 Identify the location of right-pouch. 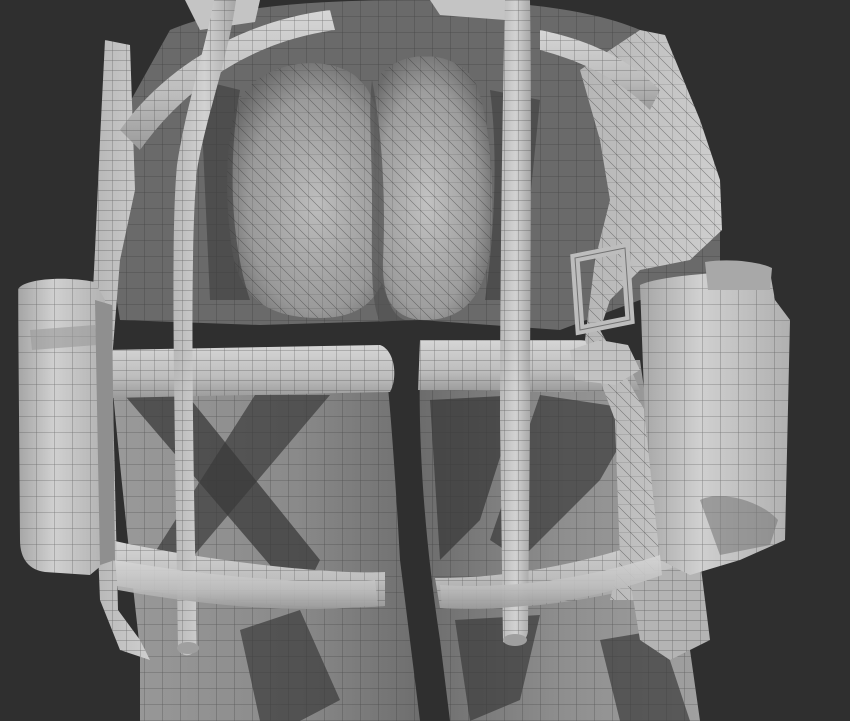
(715, 417).